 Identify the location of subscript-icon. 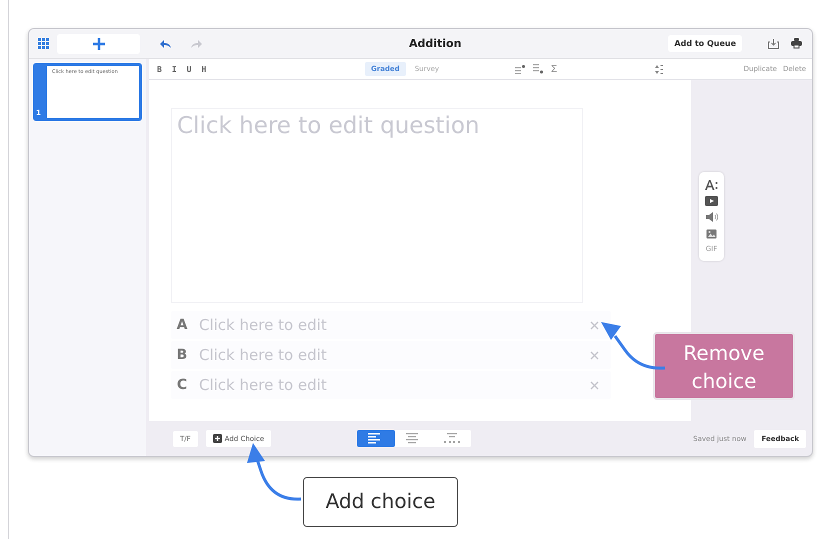
(538, 69).